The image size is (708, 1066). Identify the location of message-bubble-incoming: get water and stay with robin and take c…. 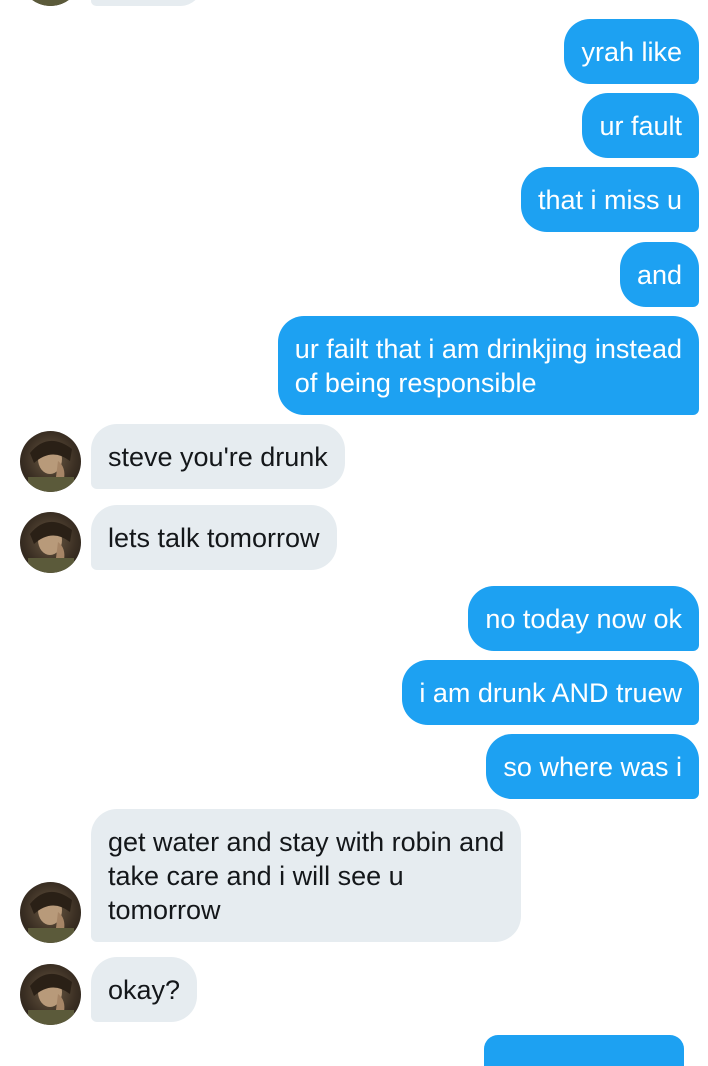
(306, 875).